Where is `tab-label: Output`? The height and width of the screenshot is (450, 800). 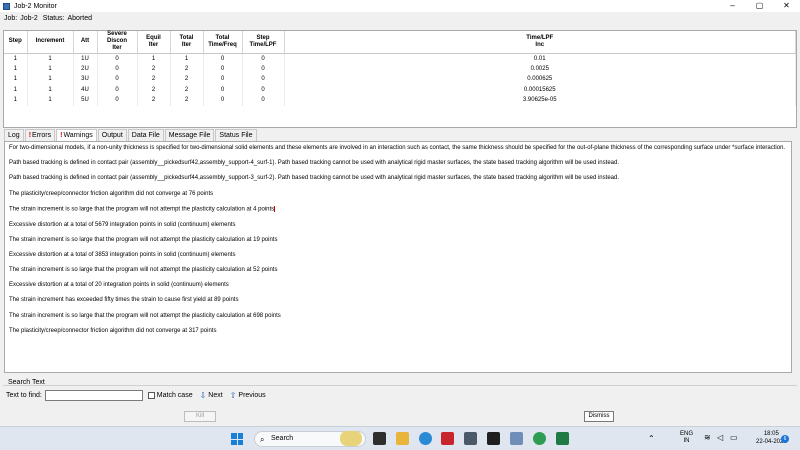 tab-label: Output is located at coordinates (112, 135).